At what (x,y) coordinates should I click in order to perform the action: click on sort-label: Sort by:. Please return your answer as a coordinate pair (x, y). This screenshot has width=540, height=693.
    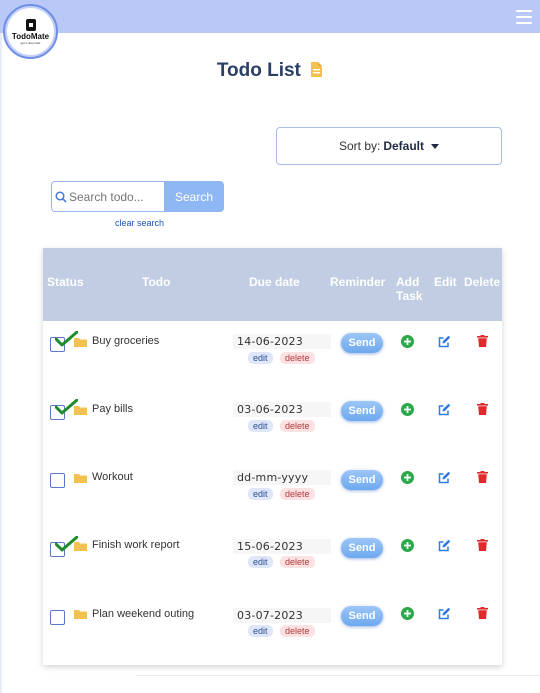
    Looking at the image, I should click on (359, 146).